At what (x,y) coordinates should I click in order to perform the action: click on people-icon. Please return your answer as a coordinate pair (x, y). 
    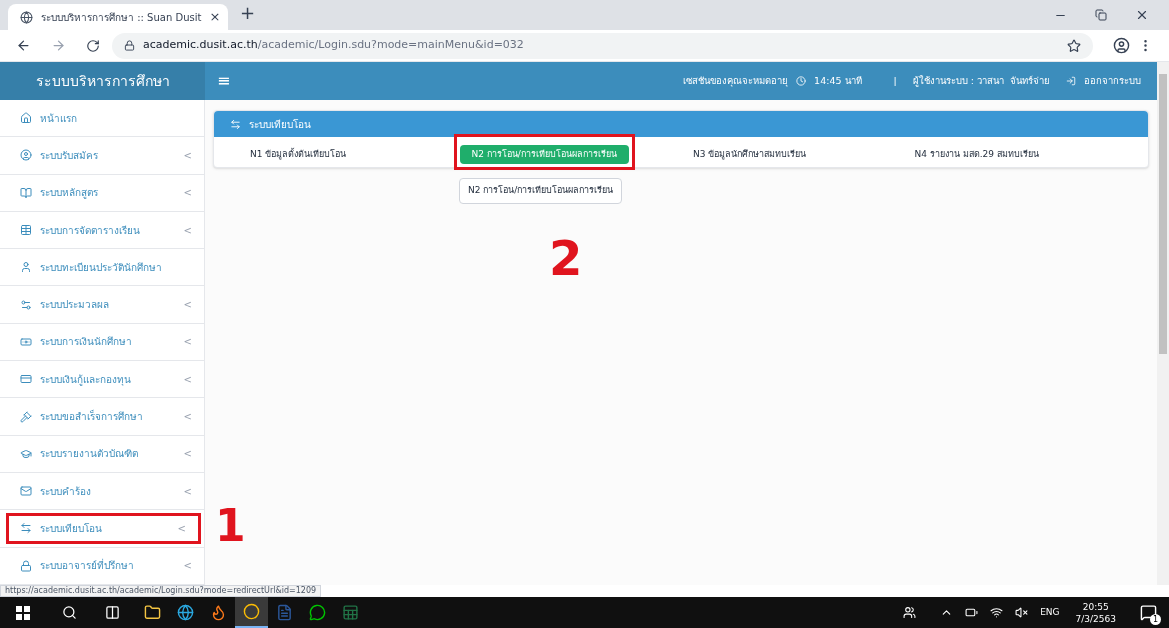
    Looking at the image, I should click on (910, 612).